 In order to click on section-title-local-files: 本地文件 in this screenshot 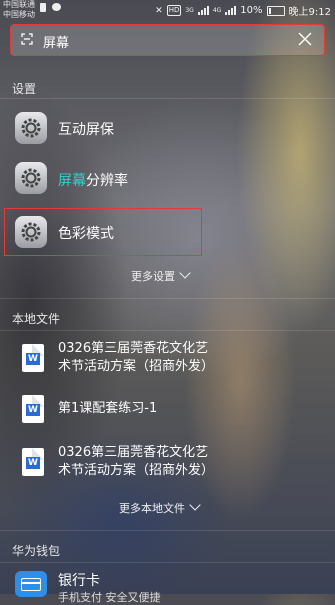, I will do `click(36, 319)`.